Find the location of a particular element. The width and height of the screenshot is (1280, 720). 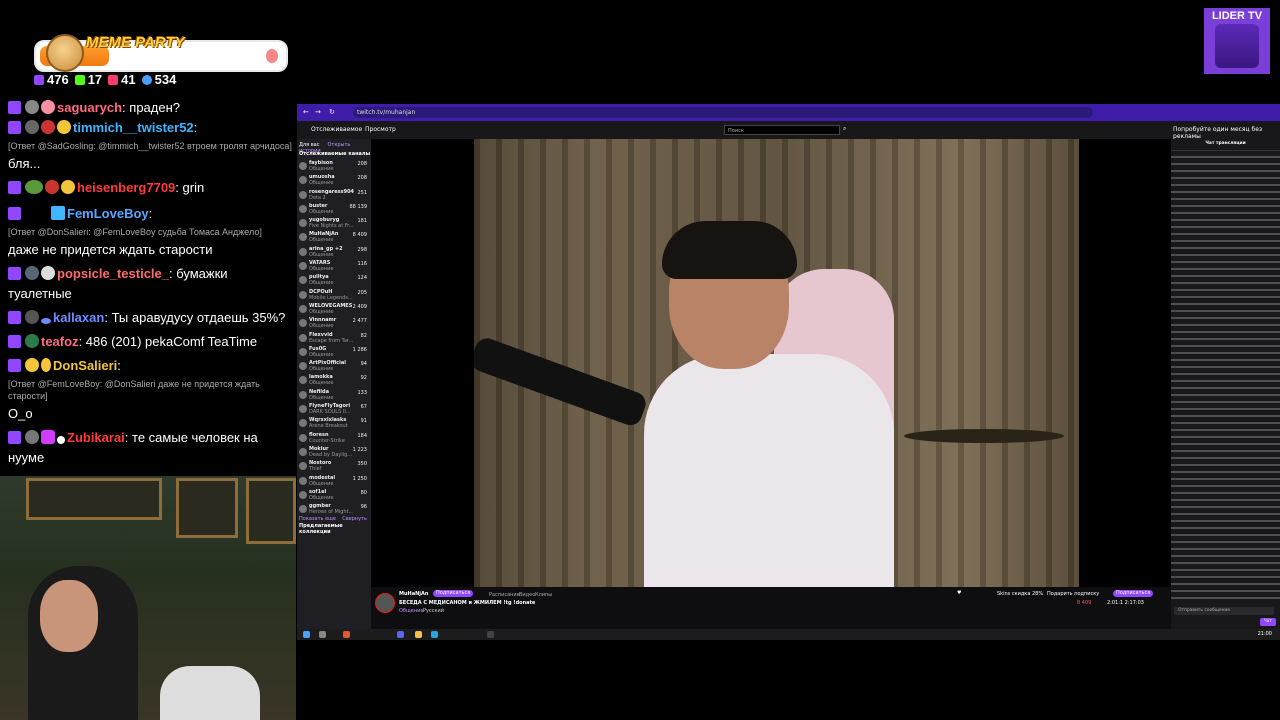

sidebar-channel: DCPOuH Mobile Legends... 205 is located at coordinates (334, 295).